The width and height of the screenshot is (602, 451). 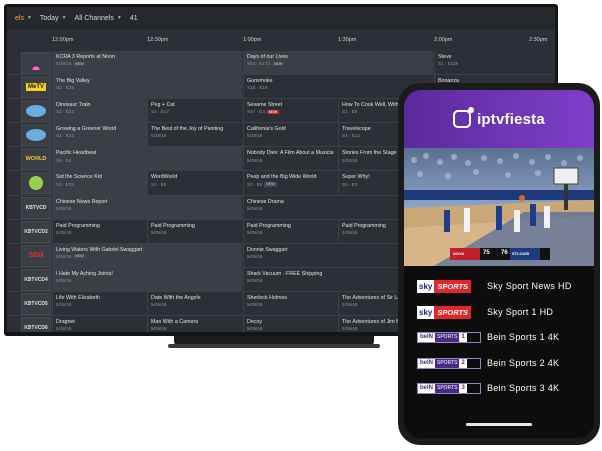 I want to click on program-meta: S2 · E17, so click(x=160, y=112).